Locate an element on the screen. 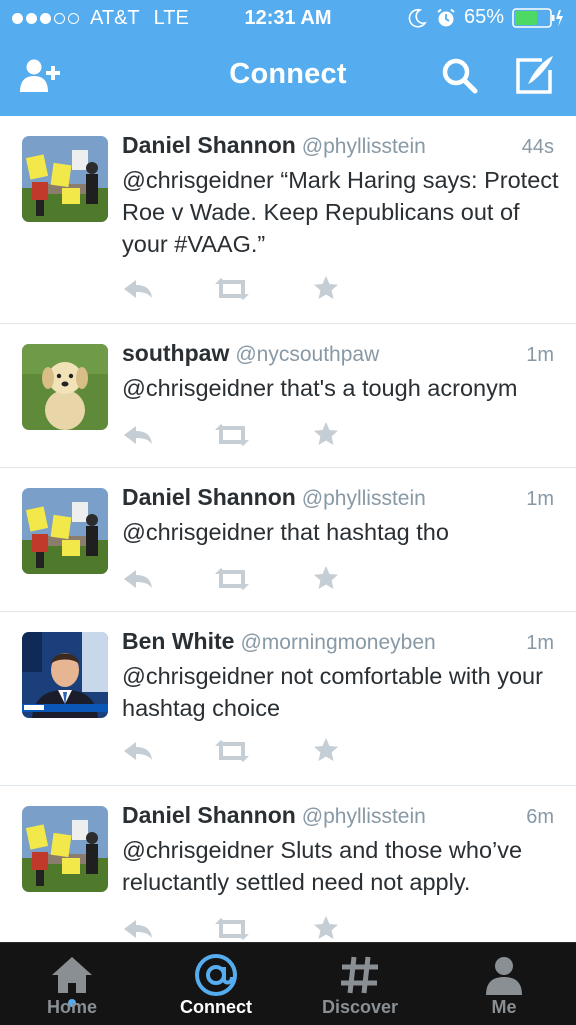 Image resolution: width=576 pixels, height=1025 pixels. search-icon is located at coordinates (460, 76).